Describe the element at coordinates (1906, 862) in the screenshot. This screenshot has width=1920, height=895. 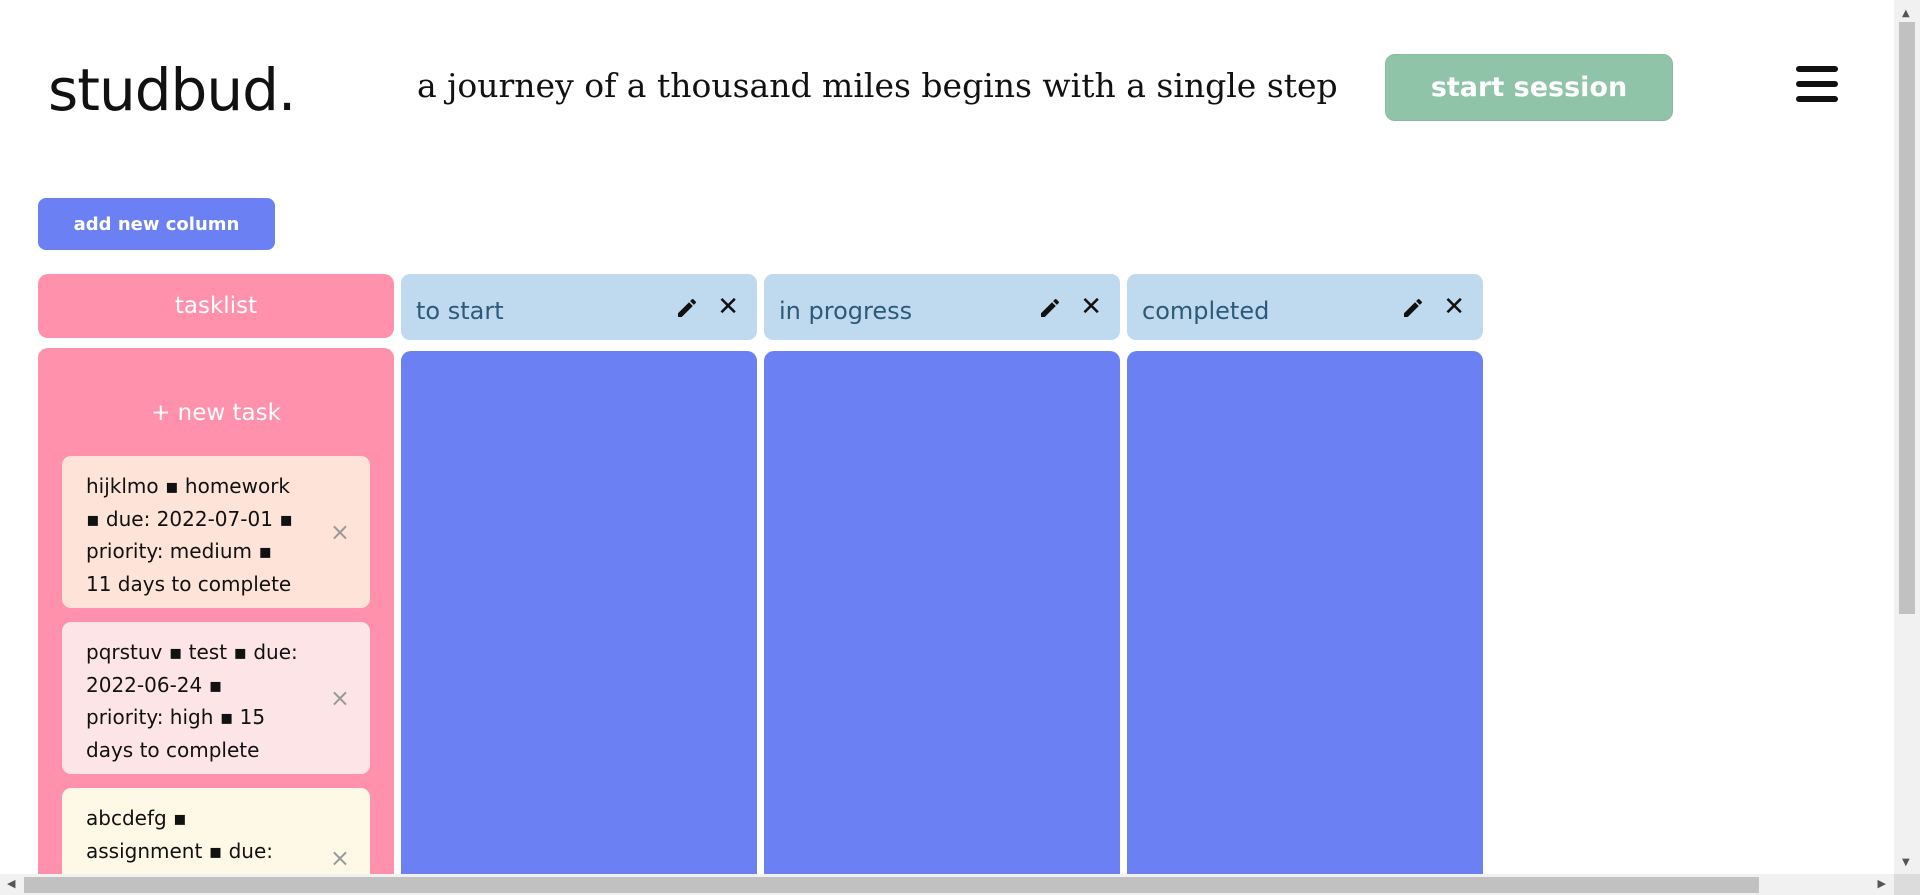
I see `scroll-down-icon: ▼` at that location.